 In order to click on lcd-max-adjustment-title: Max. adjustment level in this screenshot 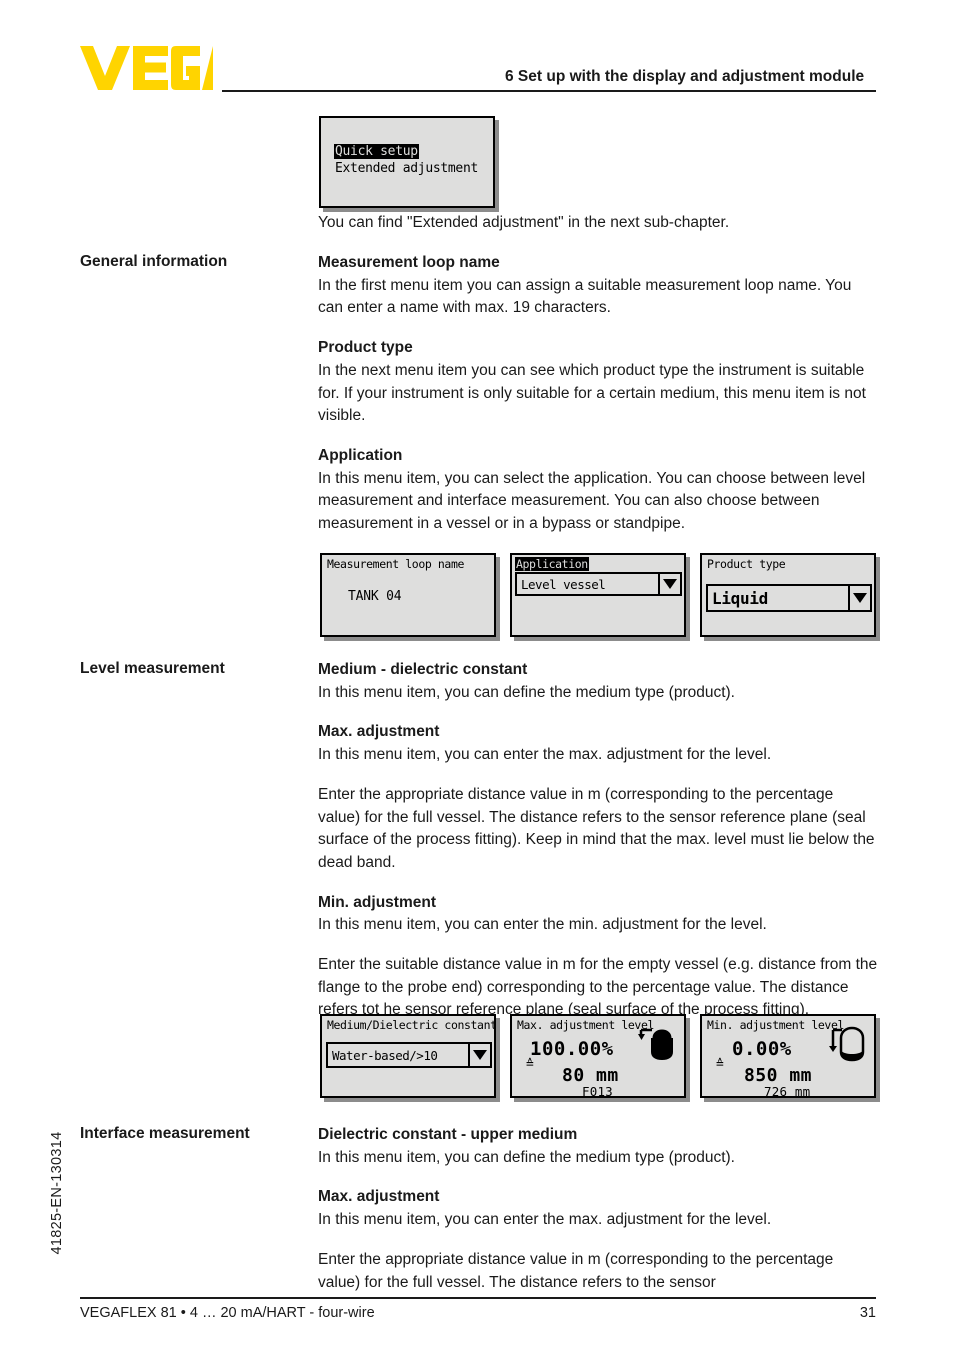, I will do `click(585, 1025)`.